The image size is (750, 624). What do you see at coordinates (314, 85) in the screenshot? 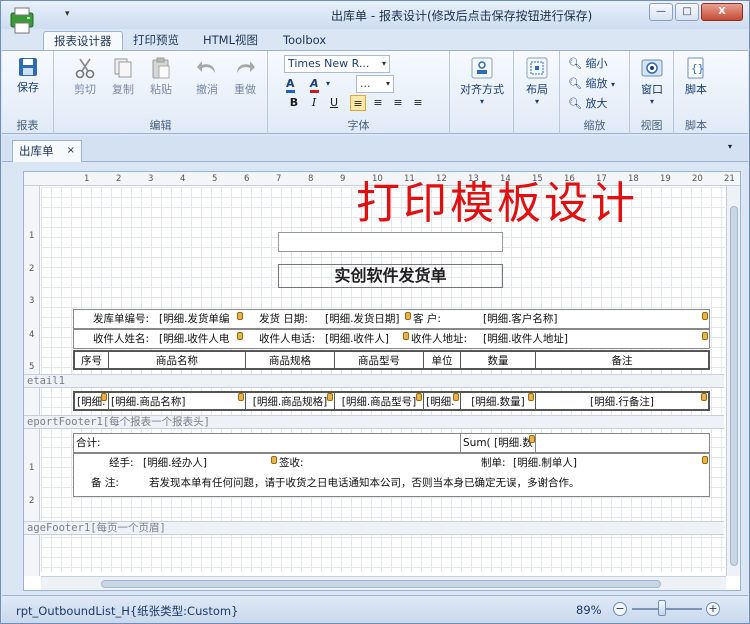
I see `text-color-button: A` at bounding box center [314, 85].